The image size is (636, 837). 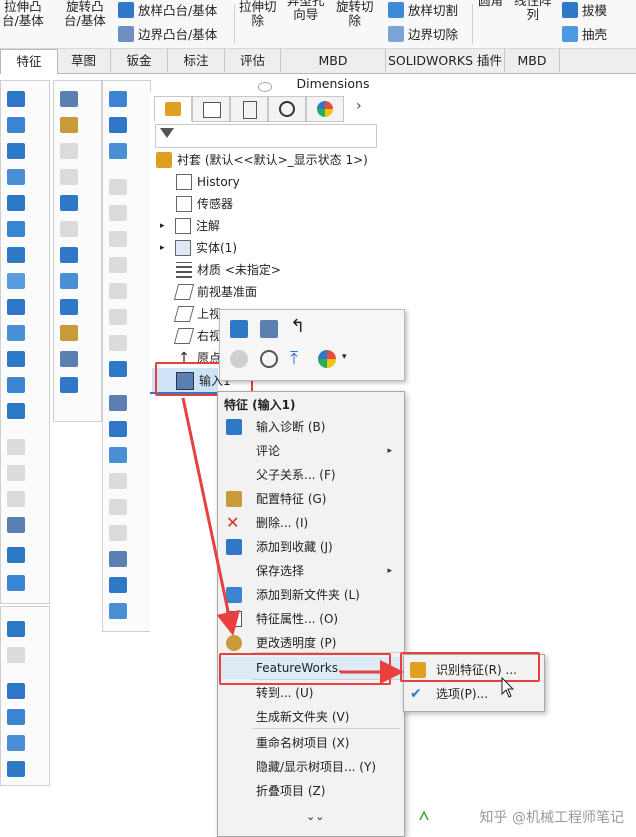 What do you see at coordinates (508, 687) in the screenshot?
I see `mouse-cursor-icon` at bounding box center [508, 687].